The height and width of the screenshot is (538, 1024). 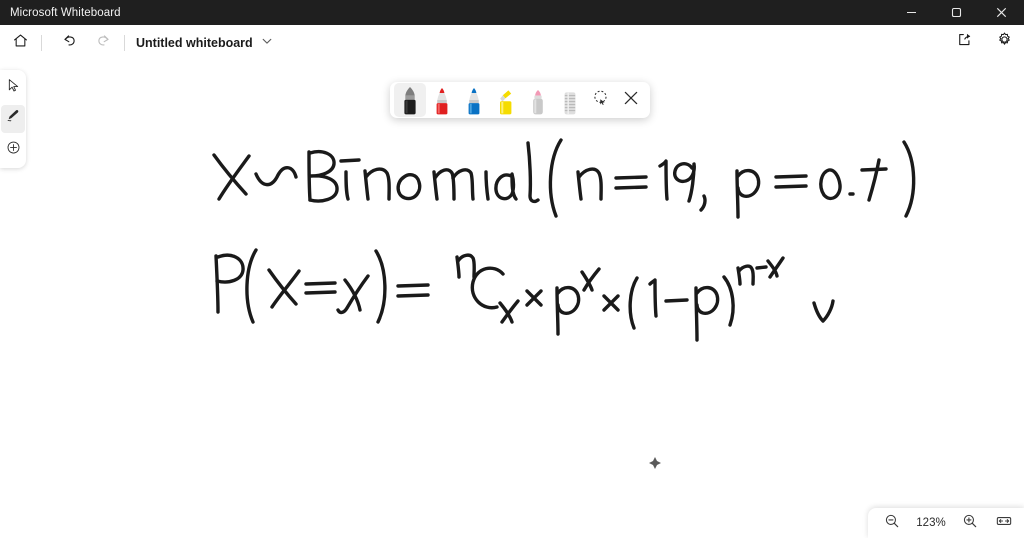 What do you see at coordinates (65, 12) in the screenshot?
I see `app-title: Microsoft Whiteboard` at bounding box center [65, 12].